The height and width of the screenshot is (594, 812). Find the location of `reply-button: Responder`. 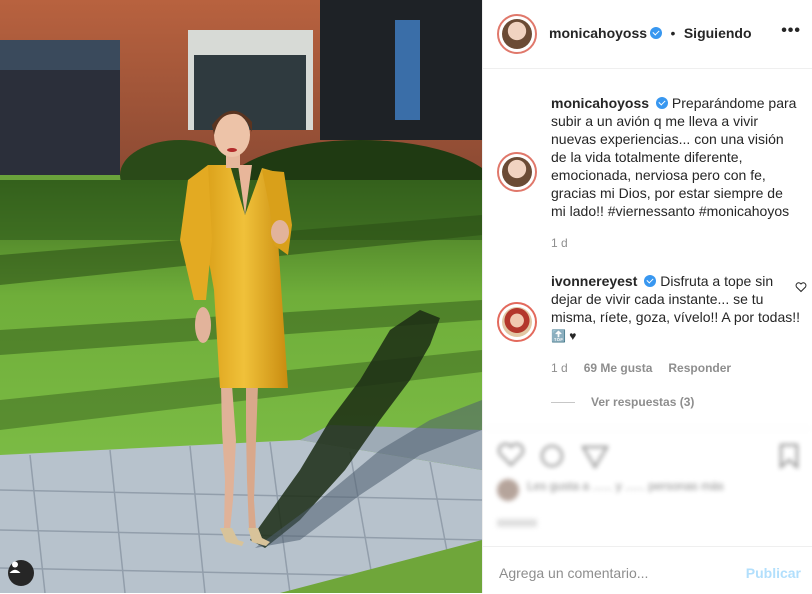

reply-button: Responder is located at coordinates (699, 368).